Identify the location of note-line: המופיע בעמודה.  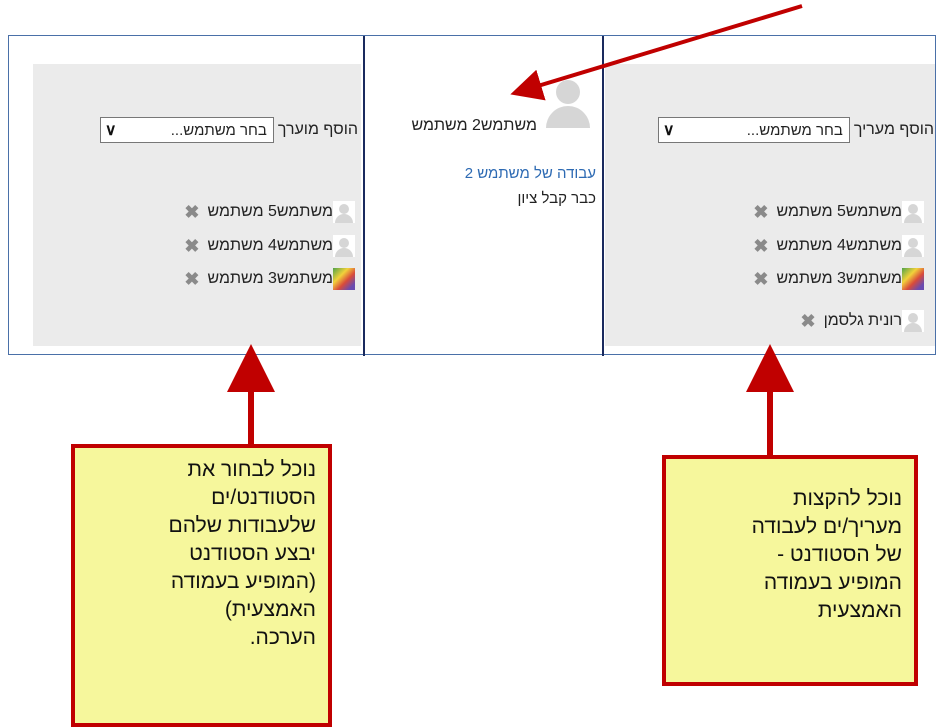
(832, 582).